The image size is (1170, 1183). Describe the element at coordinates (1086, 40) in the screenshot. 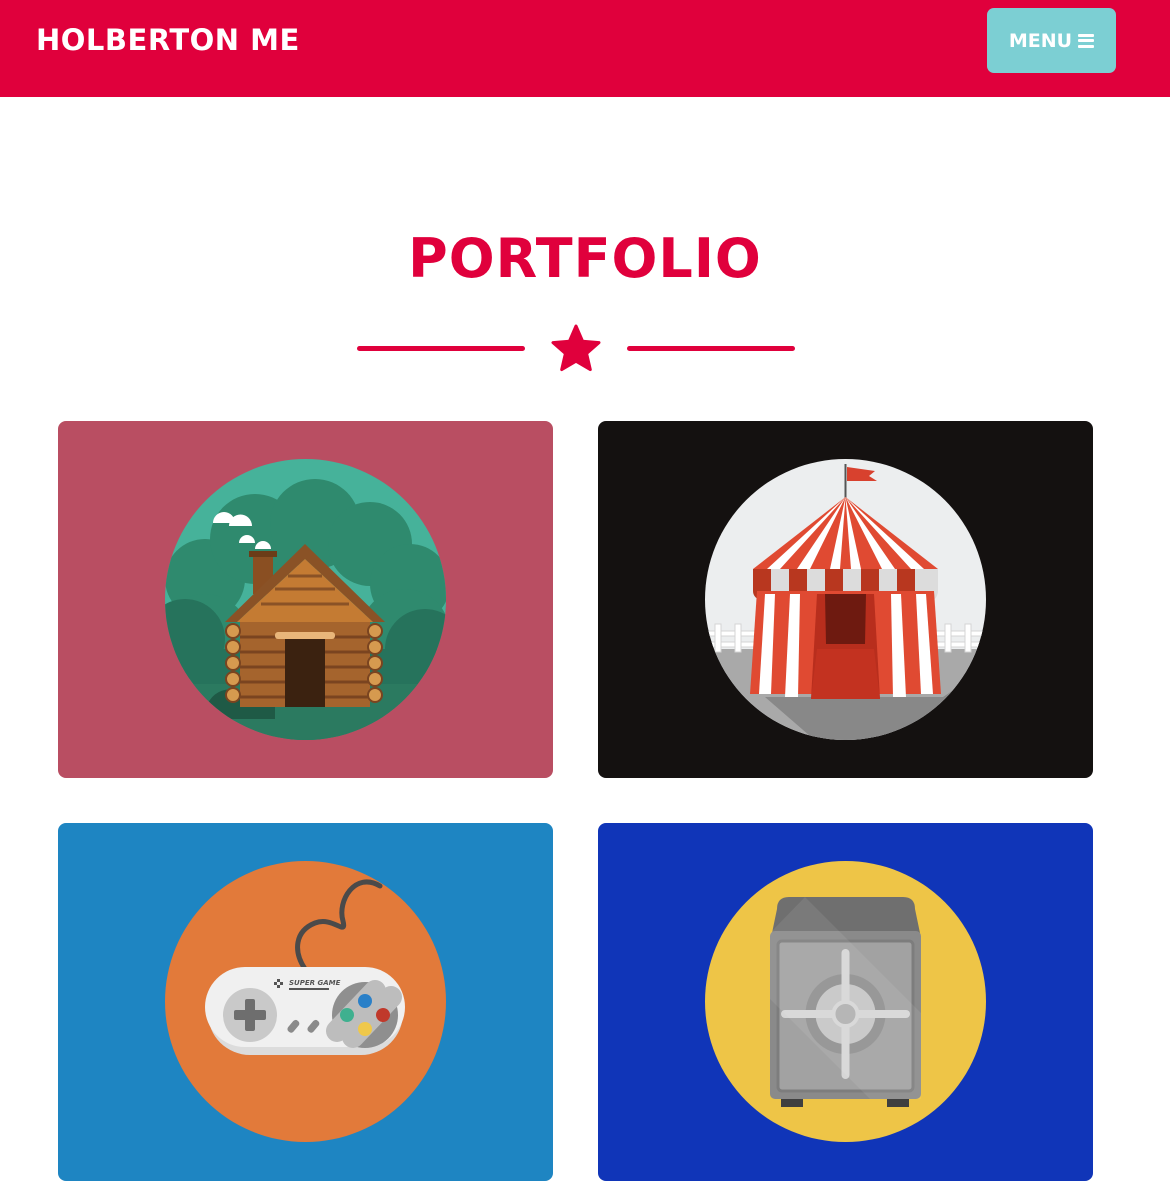

I see `bars-icon` at that location.